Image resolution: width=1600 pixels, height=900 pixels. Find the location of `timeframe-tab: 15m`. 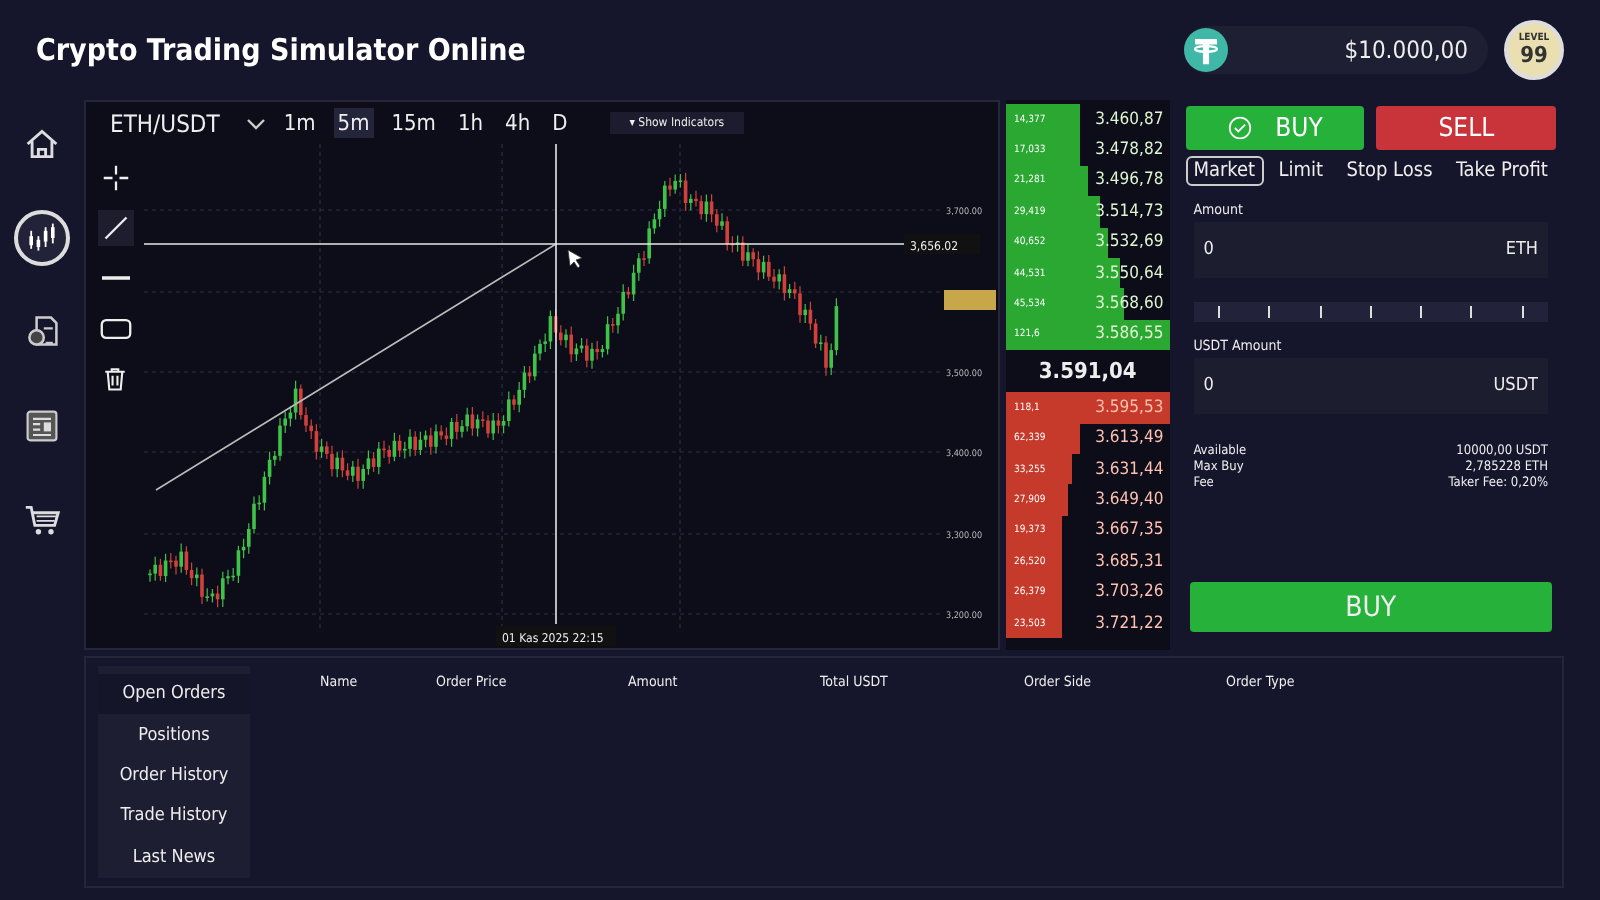

timeframe-tab: 15m is located at coordinates (413, 123).